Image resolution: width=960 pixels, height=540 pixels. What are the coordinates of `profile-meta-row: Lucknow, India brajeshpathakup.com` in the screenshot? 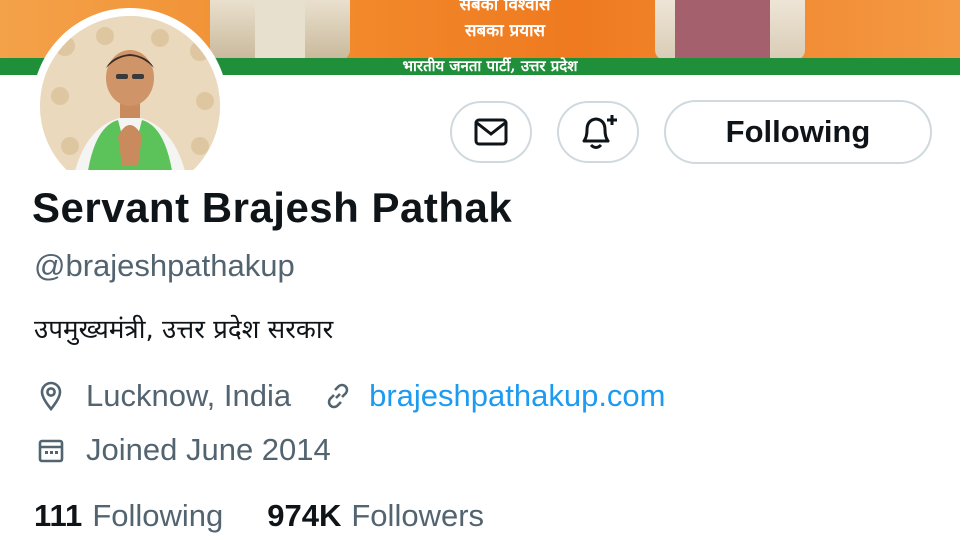 It's located at (350, 396).